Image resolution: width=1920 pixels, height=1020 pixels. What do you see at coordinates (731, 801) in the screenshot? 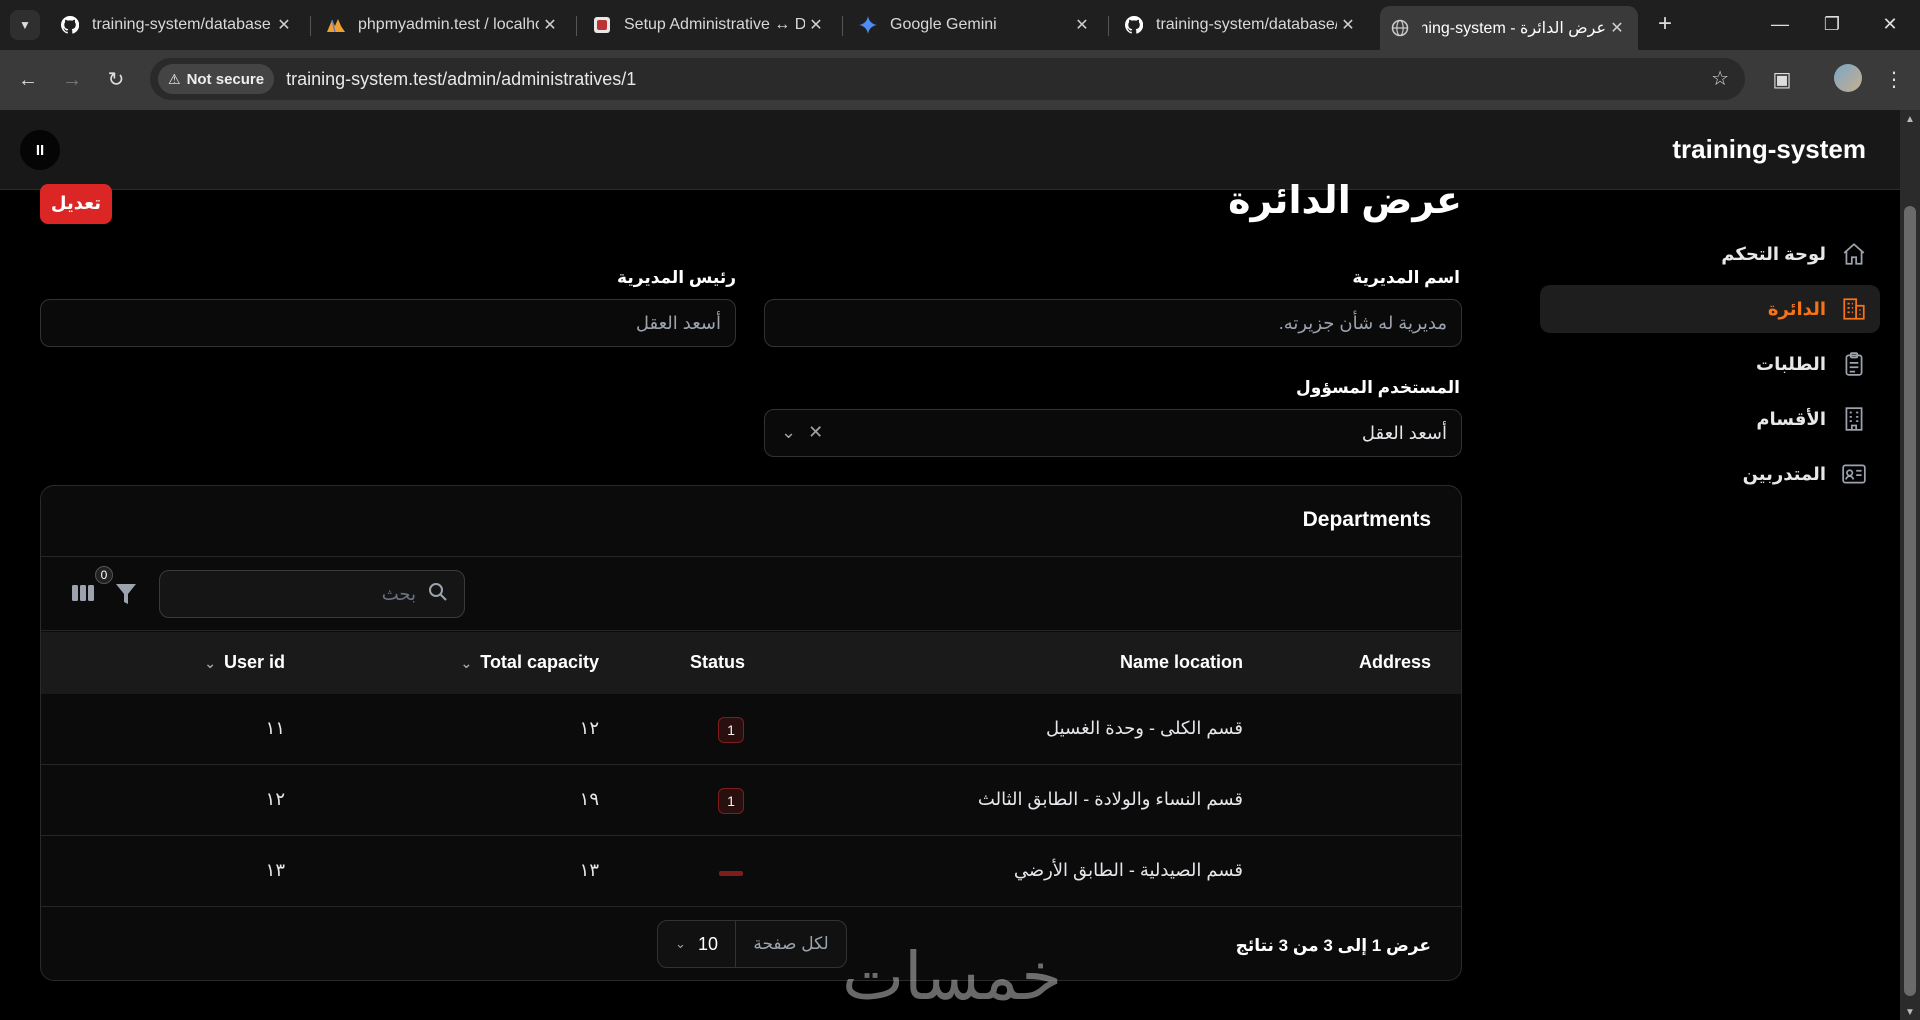
I see `status-badge: 1` at bounding box center [731, 801].